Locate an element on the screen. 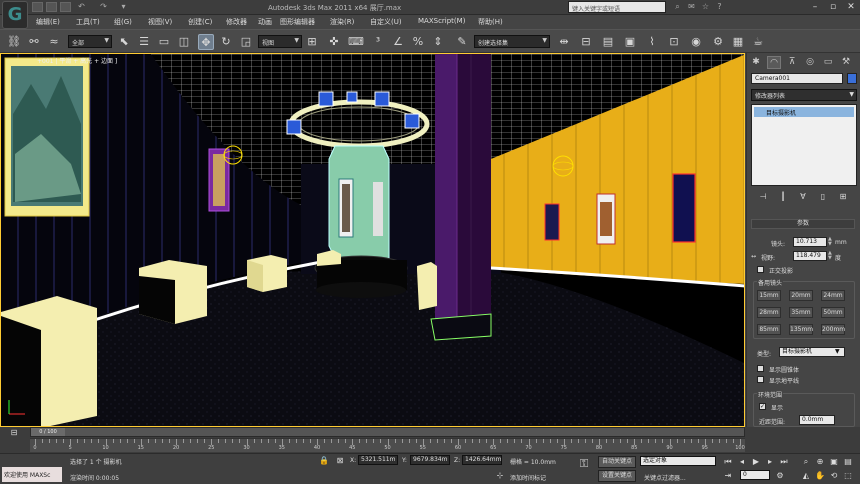 The height and width of the screenshot is (484, 860). undo-icon: ↶ is located at coordinates (81, 7).